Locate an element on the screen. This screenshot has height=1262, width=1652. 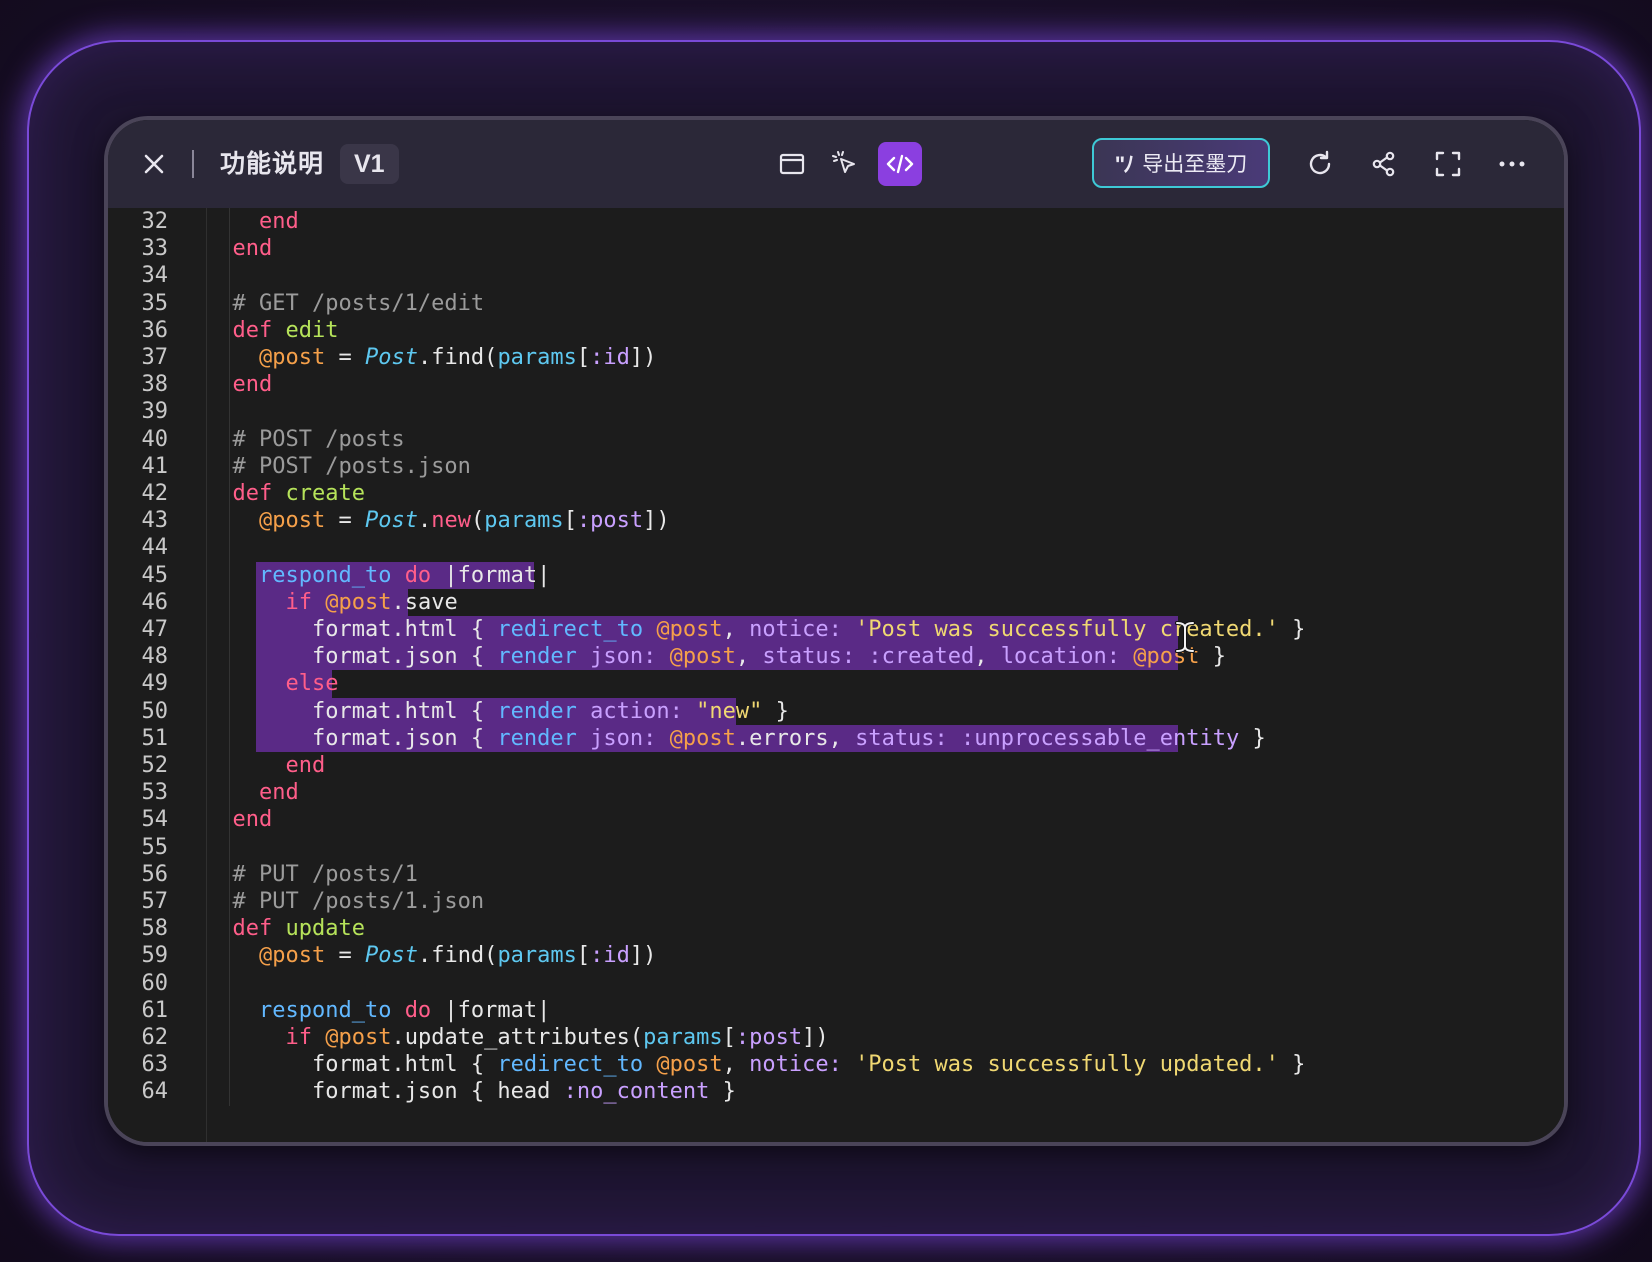
code-text: @post = Post.new(params[:post]) is located at coordinates (464, 521).